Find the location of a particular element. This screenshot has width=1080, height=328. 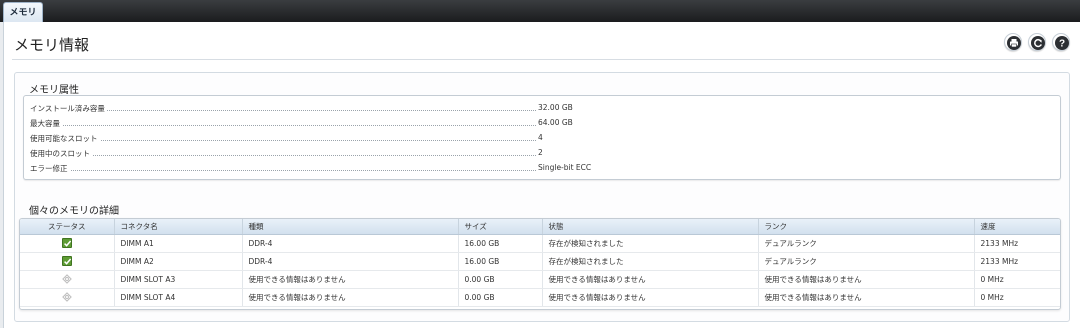

column-header-rank: ランク is located at coordinates (866, 227).